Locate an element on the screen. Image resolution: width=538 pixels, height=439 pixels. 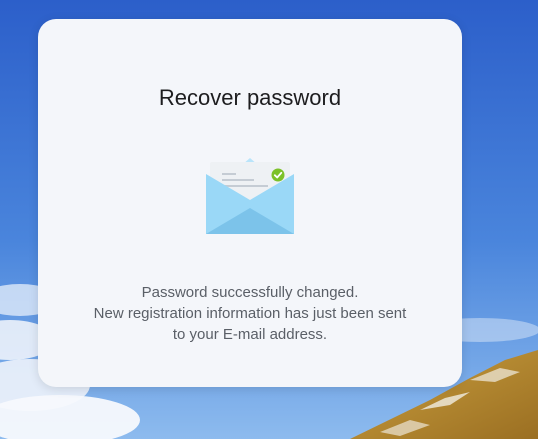
message-line: Password successfully changed. is located at coordinates (250, 292).